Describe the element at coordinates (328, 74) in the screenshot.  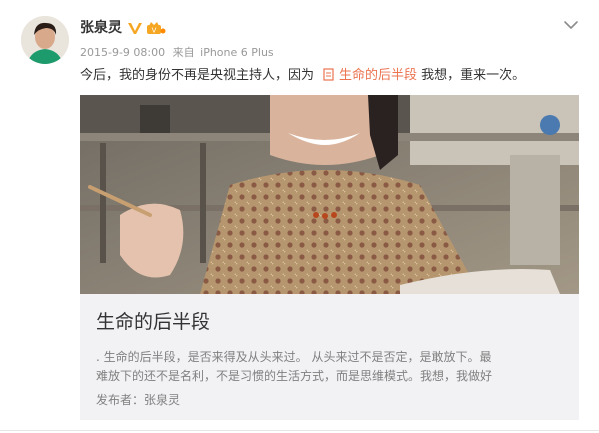
I see `document-icon` at that location.